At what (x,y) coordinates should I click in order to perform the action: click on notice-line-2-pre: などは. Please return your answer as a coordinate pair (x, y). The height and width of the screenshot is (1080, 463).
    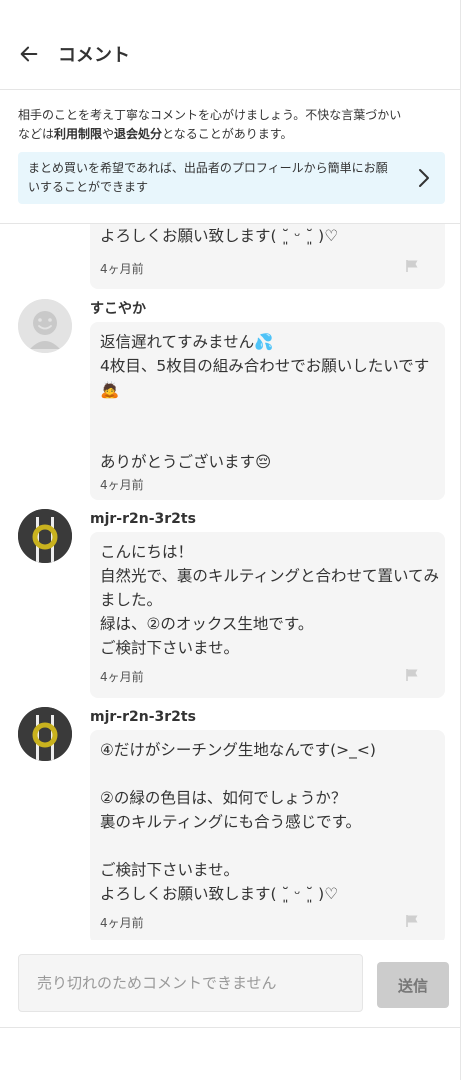
    Looking at the image, I should click on (36, 134).